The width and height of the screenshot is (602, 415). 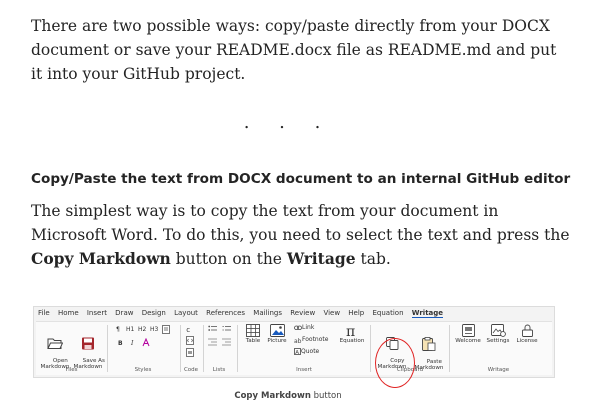 I want to click on indent-increase-icon, so click(x=226, y=343).